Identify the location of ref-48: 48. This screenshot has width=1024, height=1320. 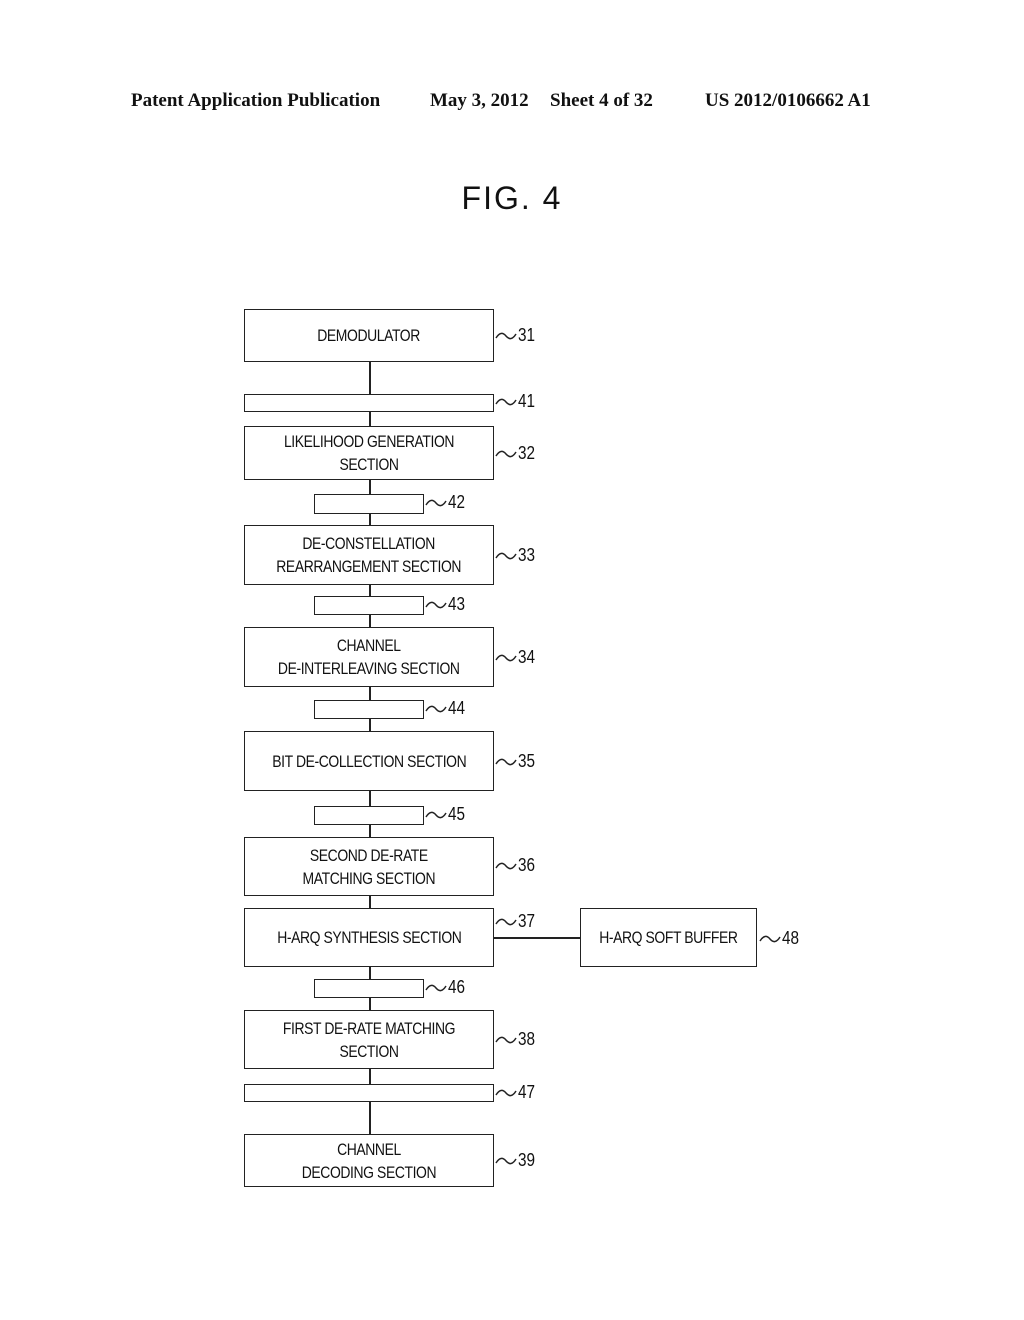
(780, 938).